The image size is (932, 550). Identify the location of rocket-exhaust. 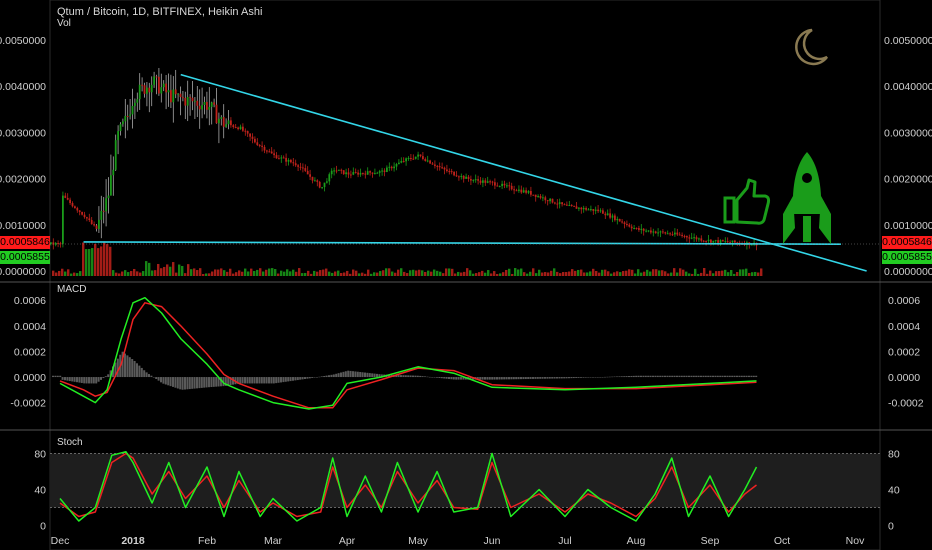
(807, 229).